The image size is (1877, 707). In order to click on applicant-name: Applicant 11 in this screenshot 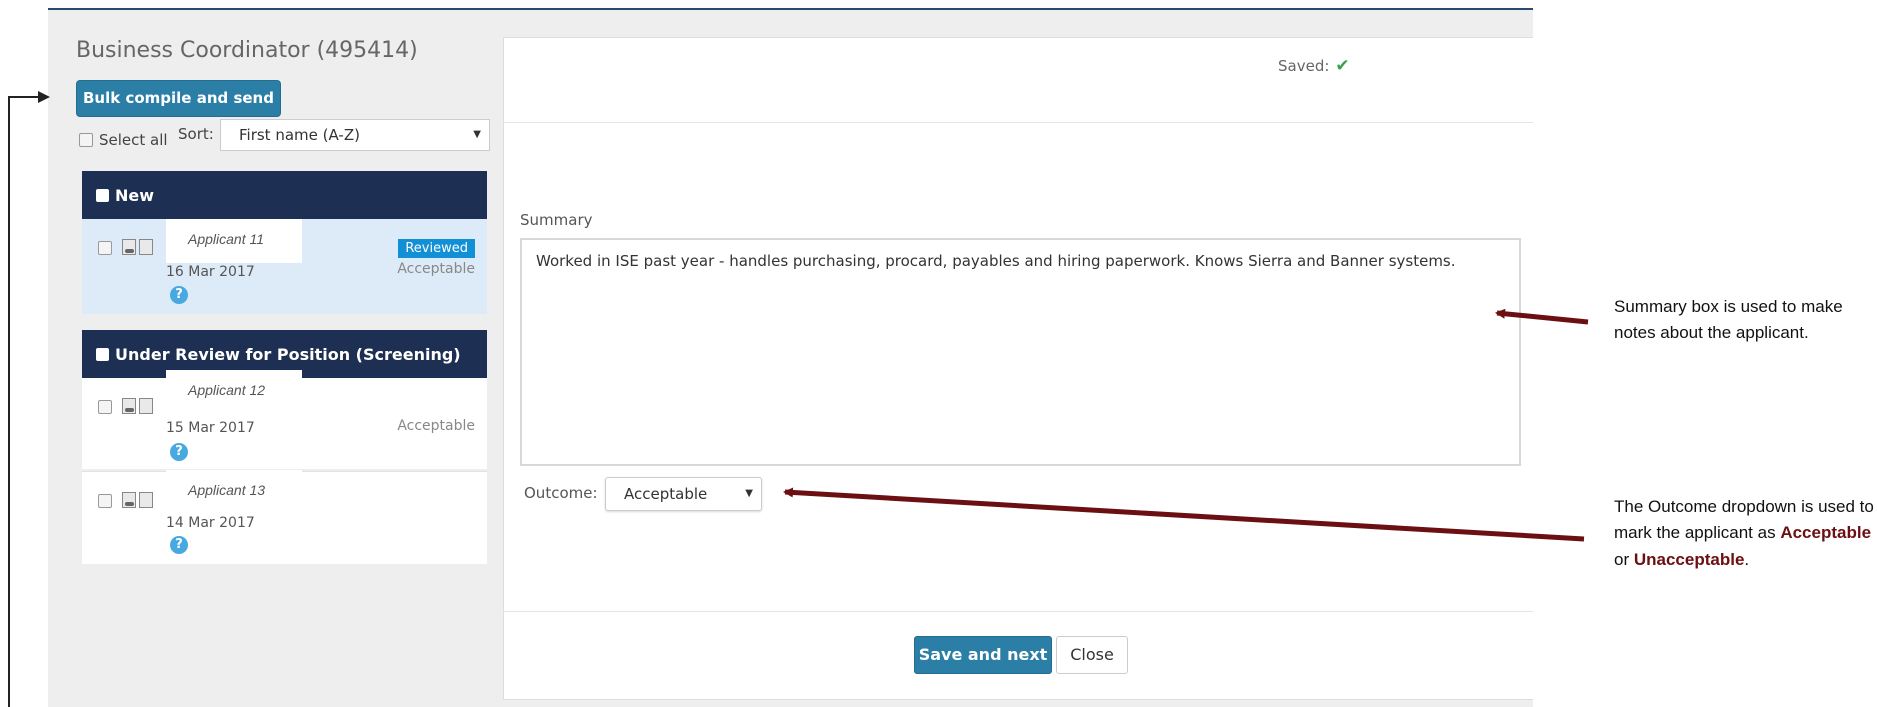, I will do `click(234, 241)`.